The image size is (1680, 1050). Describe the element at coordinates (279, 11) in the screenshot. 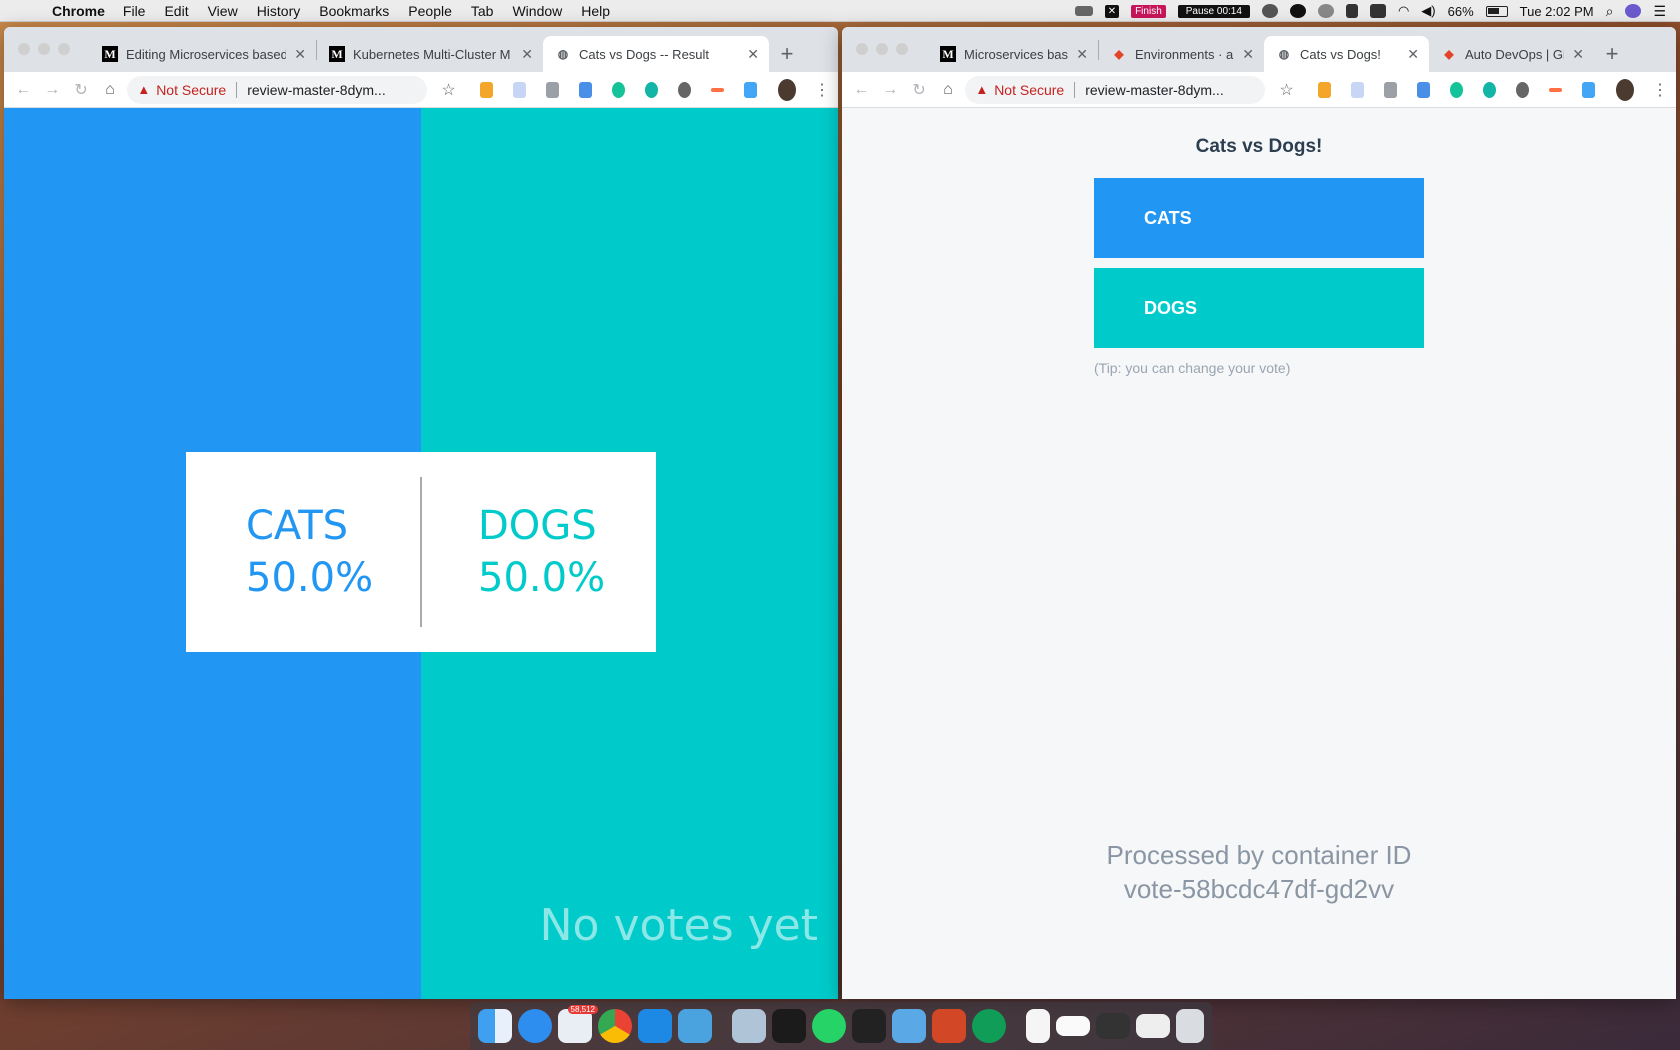

I see `menu-history: History` at that location.